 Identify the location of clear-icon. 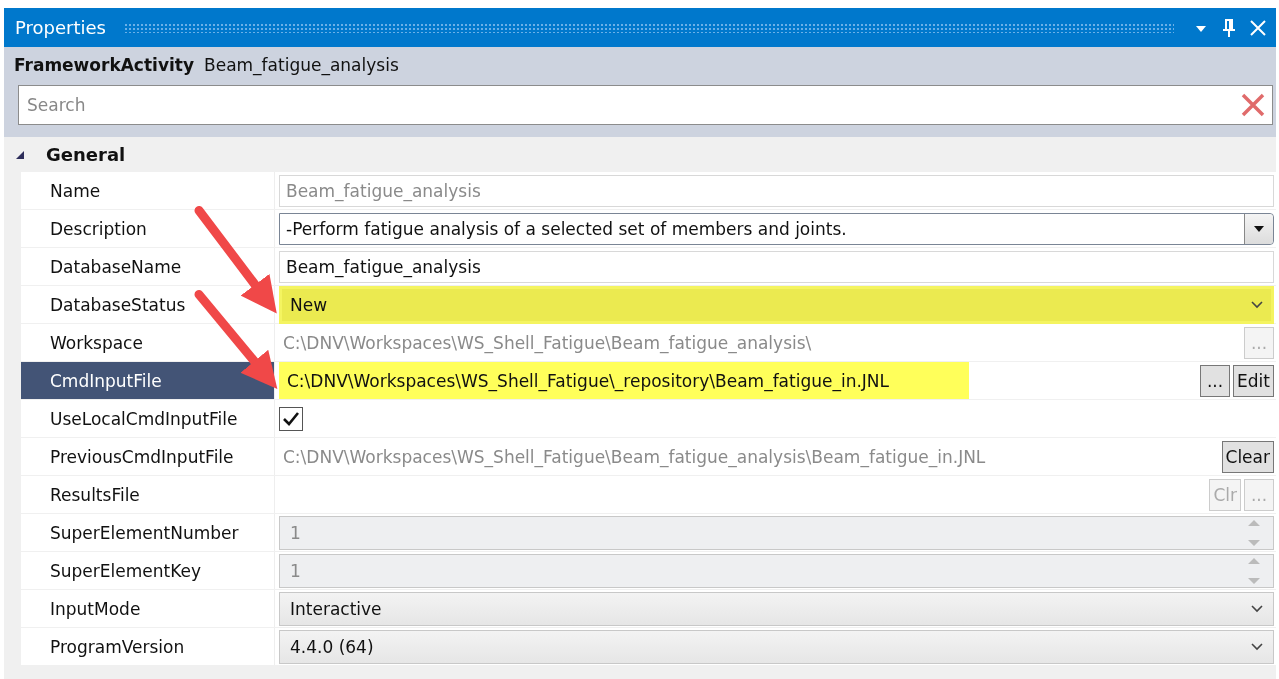
(1253, 105).